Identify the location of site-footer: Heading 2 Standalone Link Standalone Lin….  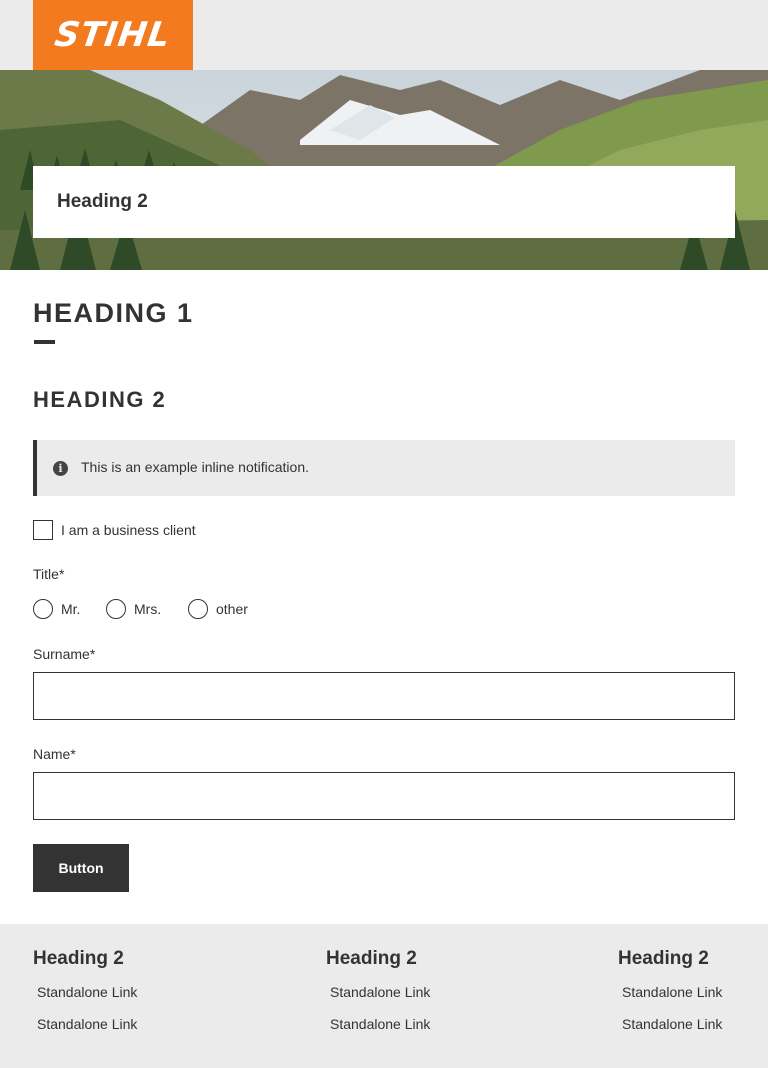
(384, 996).